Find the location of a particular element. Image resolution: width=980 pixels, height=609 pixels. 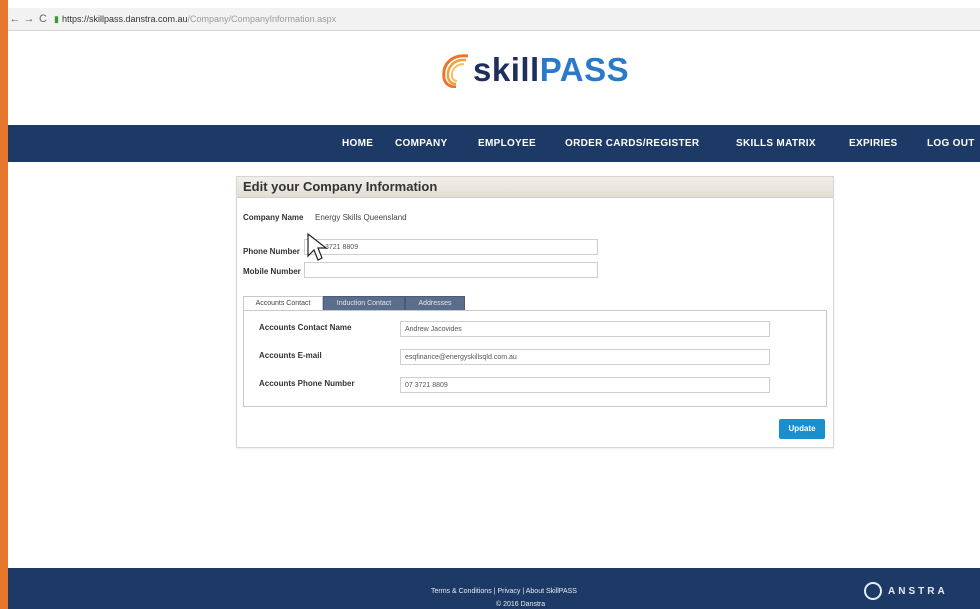

tab-accounts-contact: Accounts Contact is located at coordinates (283, 303).